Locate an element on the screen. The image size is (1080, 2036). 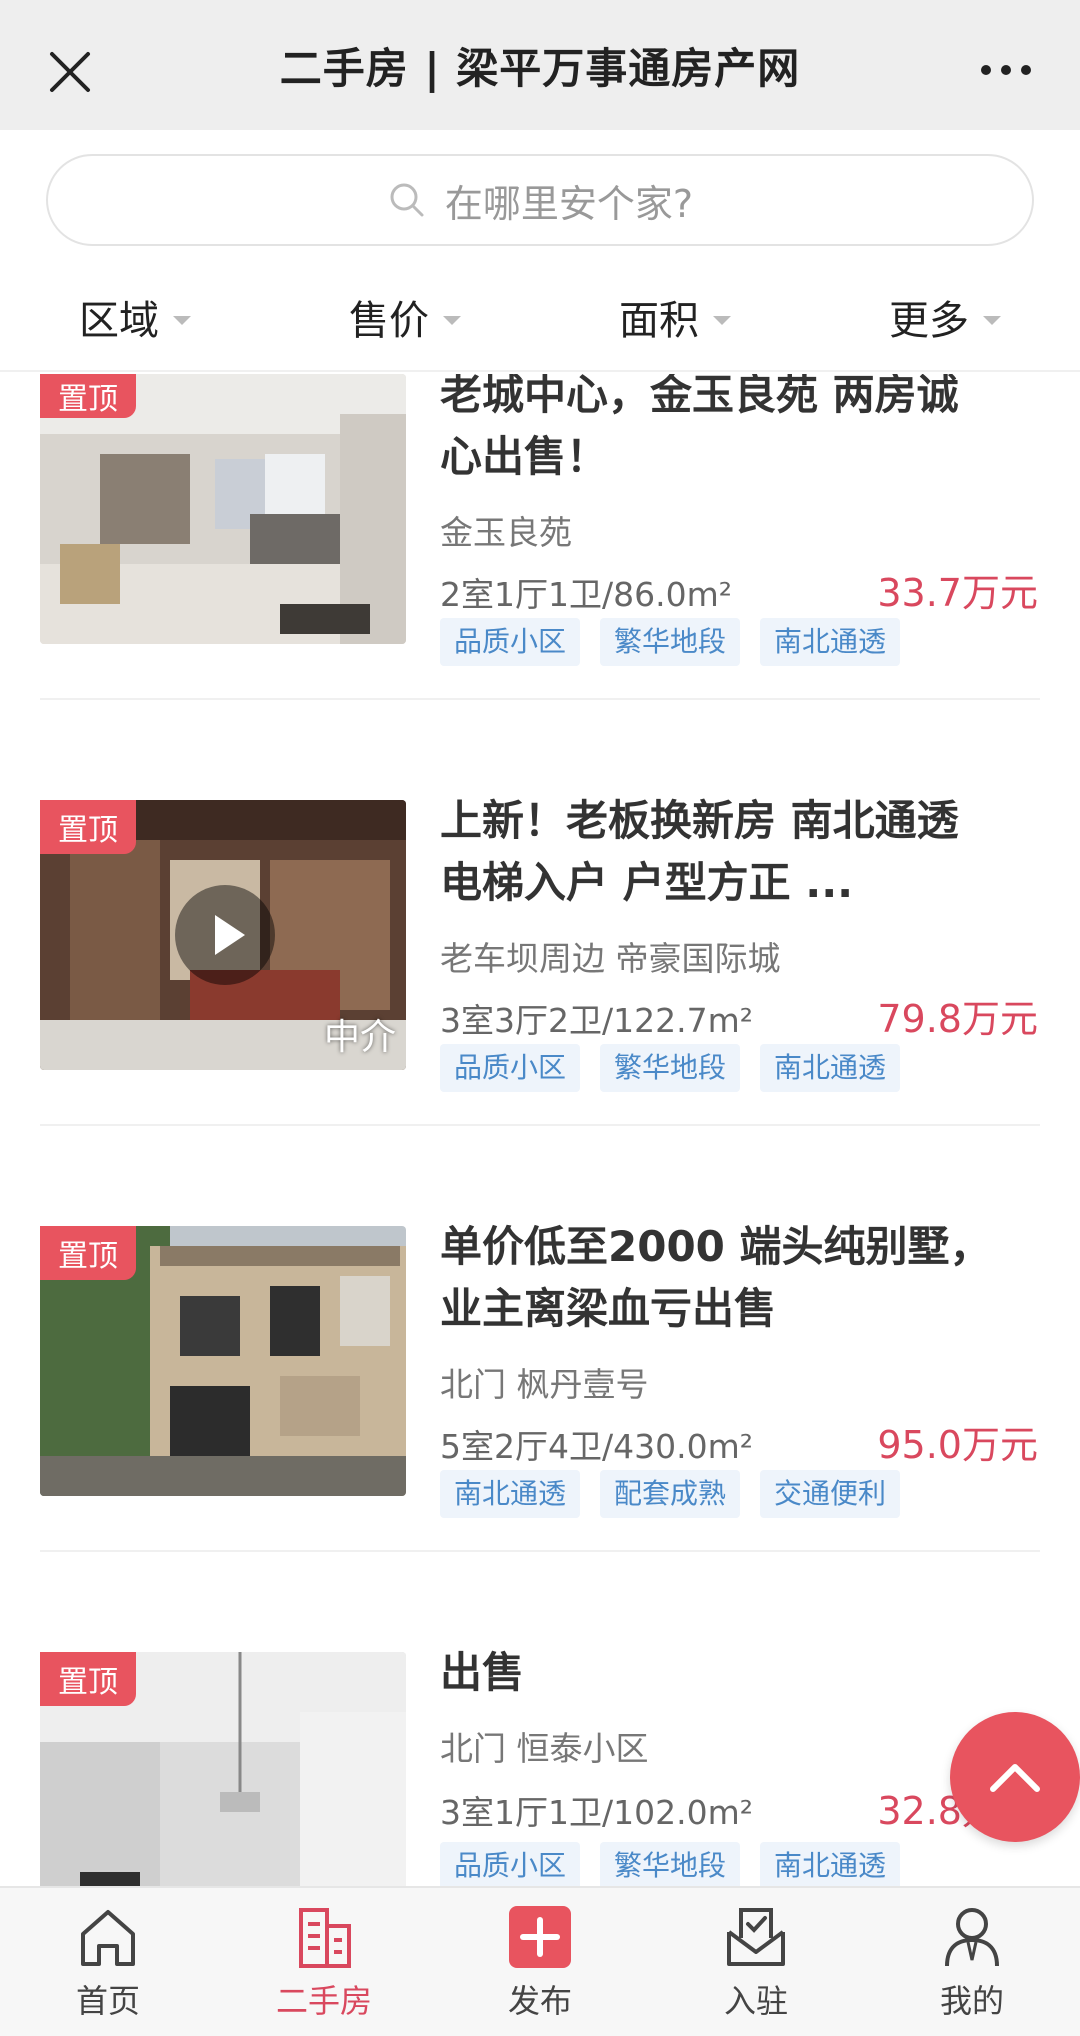
user-icon is located at coordinates (972, 1937).